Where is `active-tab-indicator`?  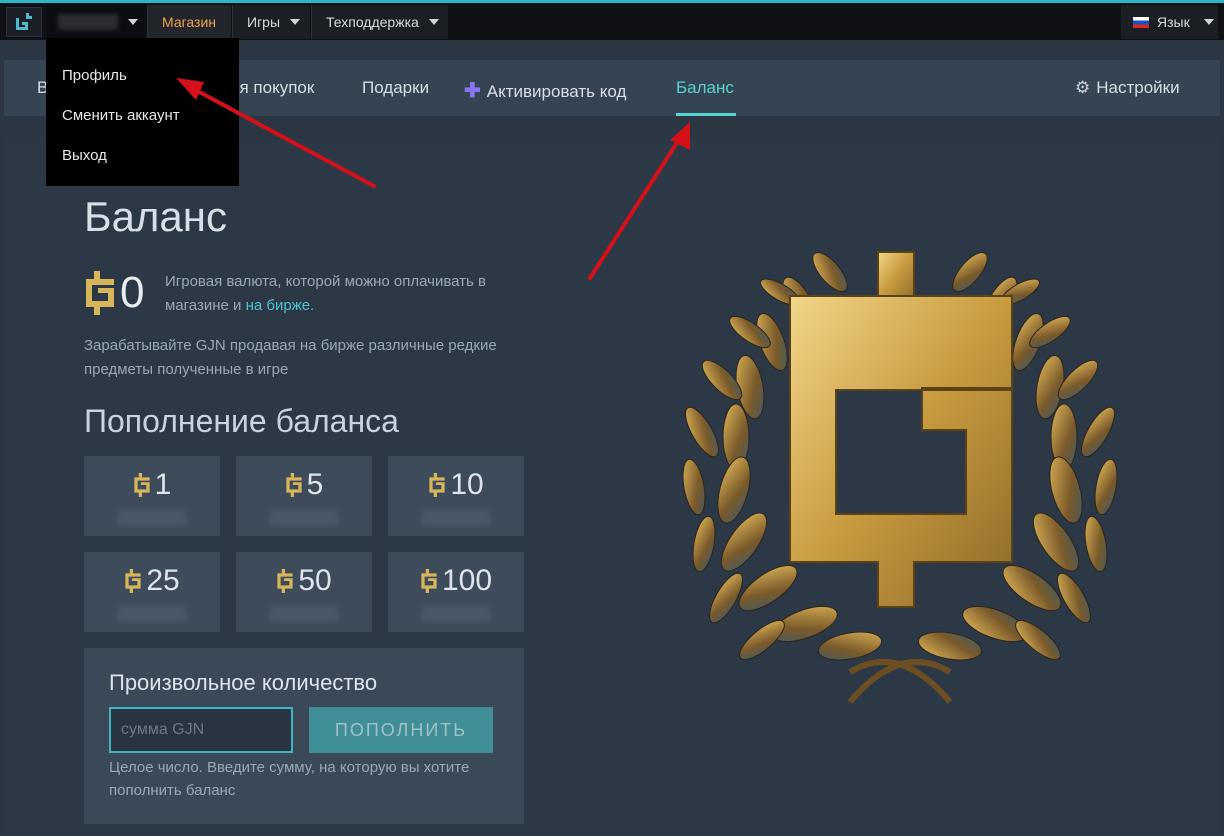 active-tab-indicator is located at coordinates (706, 114).